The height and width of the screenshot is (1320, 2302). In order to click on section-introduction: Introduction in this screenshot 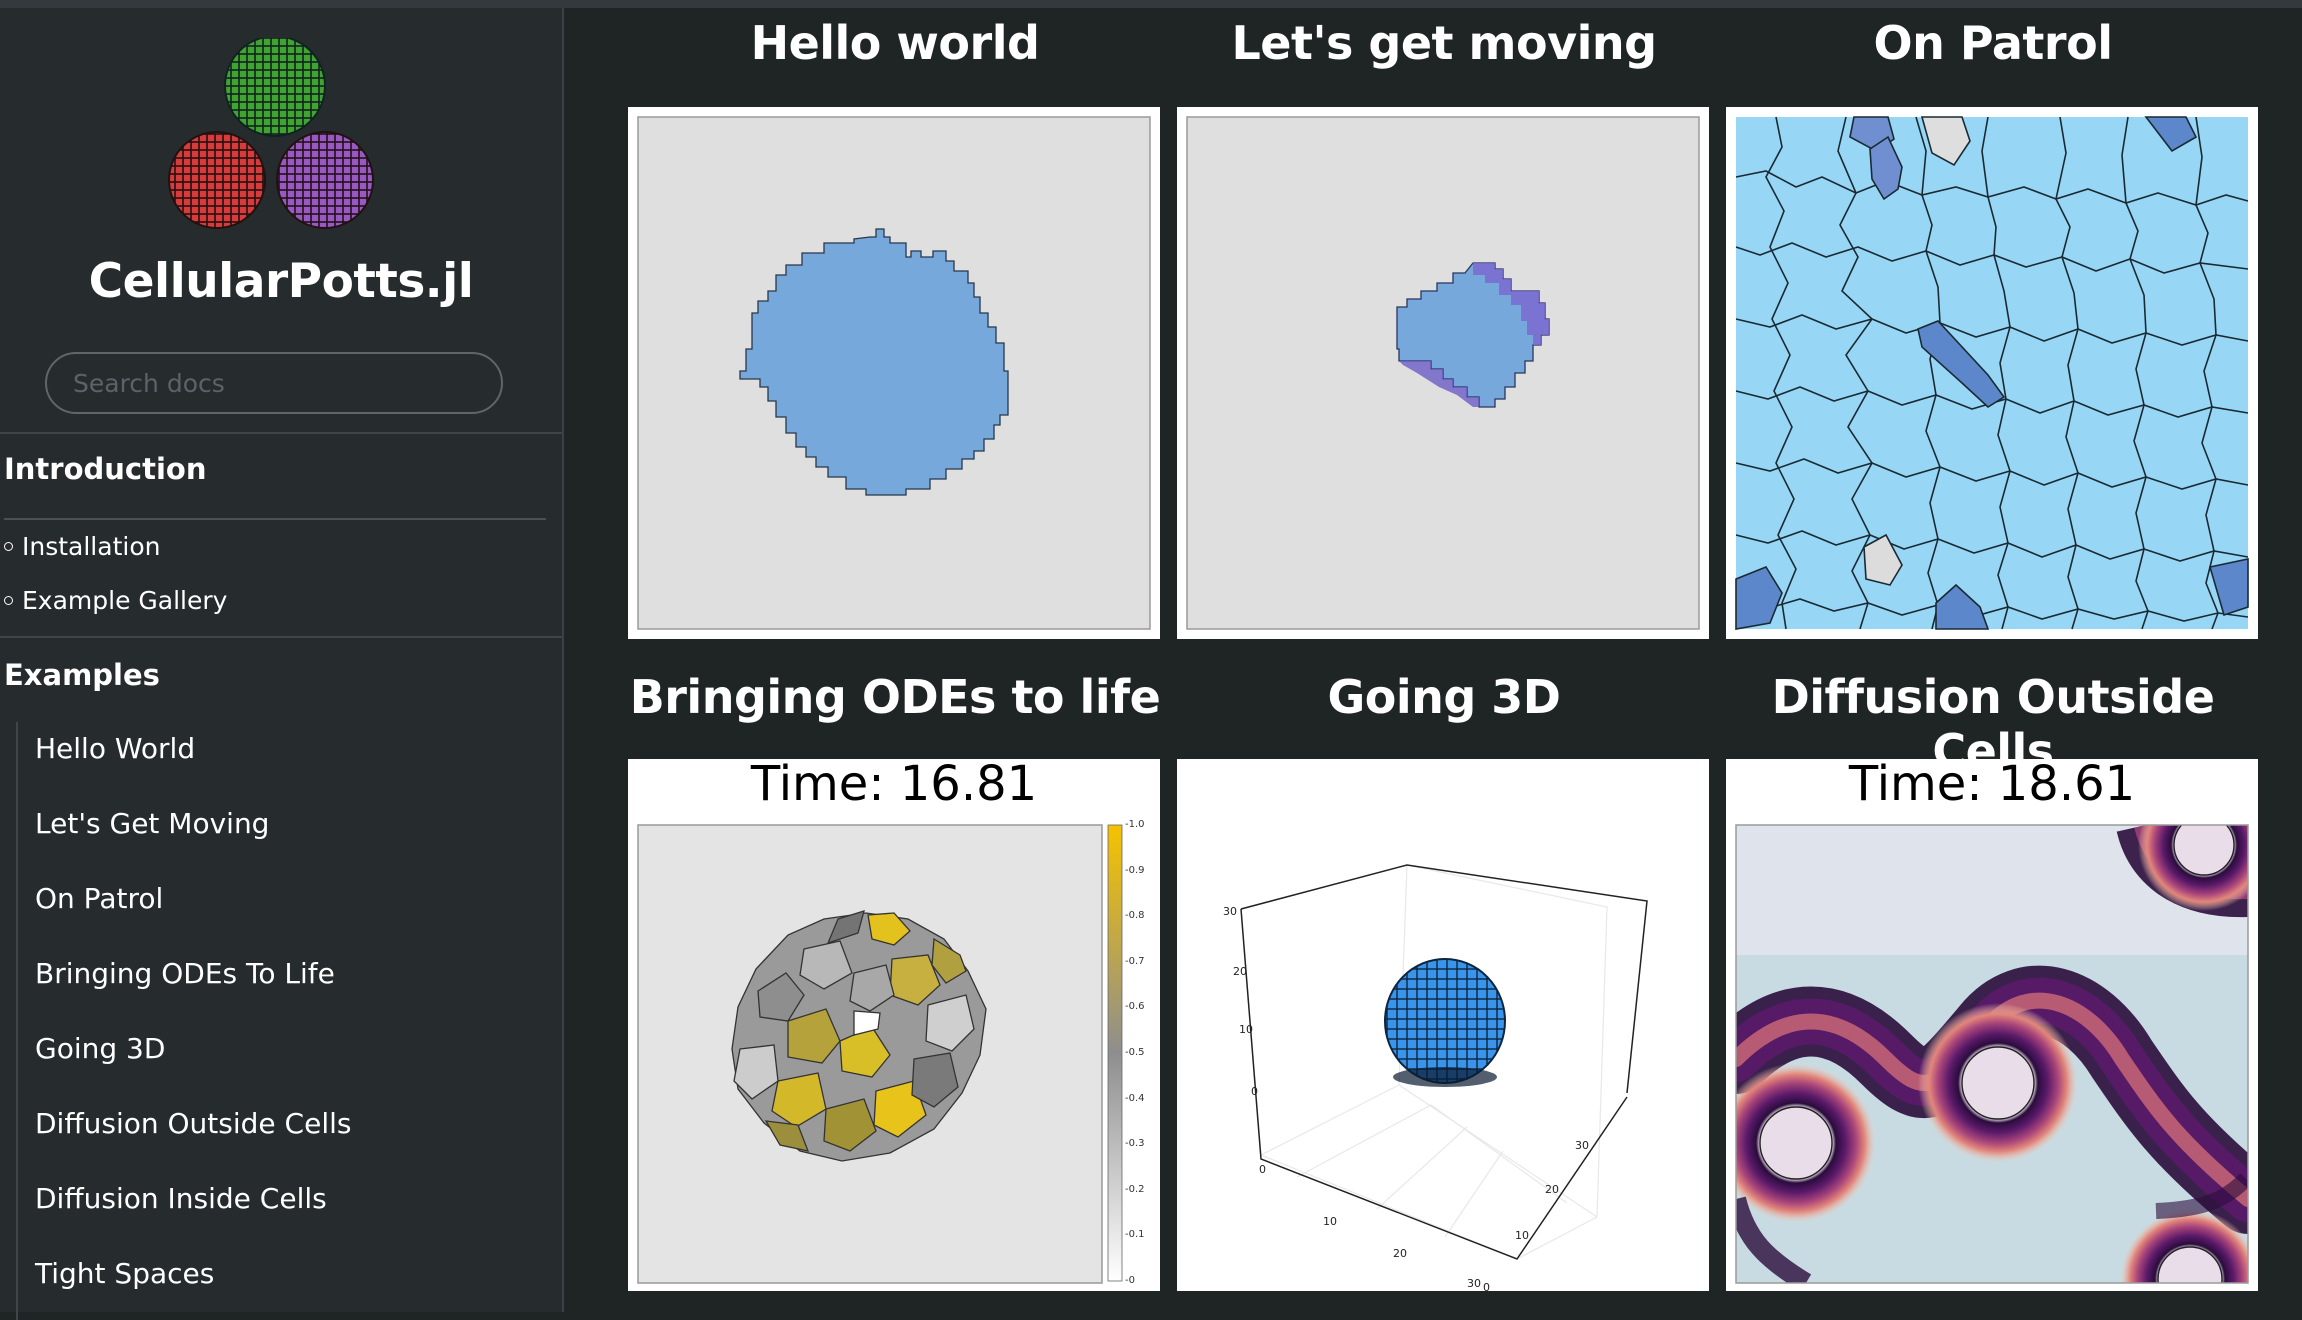, I will do `click(105, 469)`.